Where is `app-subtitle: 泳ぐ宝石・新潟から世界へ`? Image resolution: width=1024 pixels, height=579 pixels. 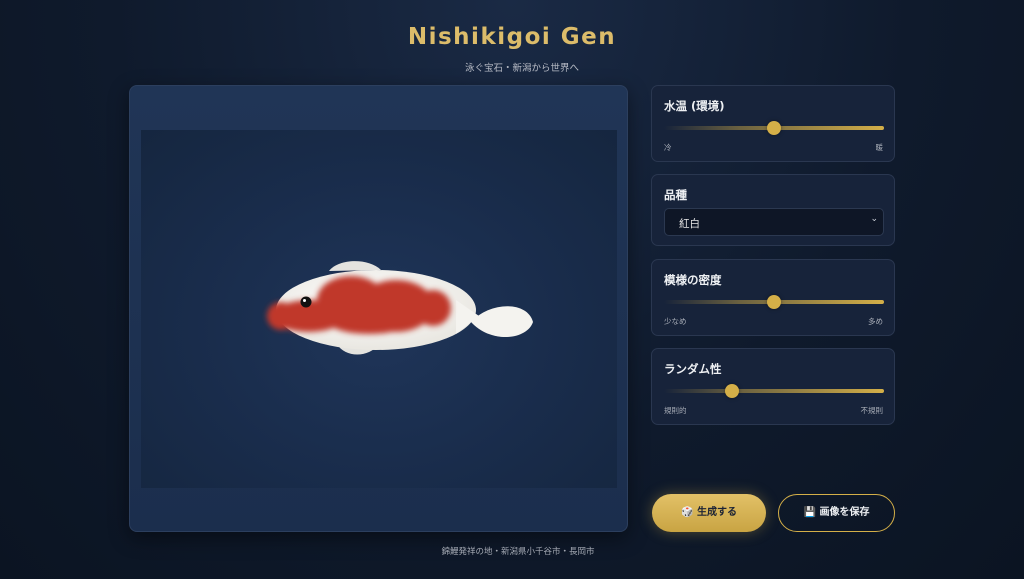
app-subtitle: 泳ぐ宝石・新潟から世界へ is located at coordinates (521, 68).